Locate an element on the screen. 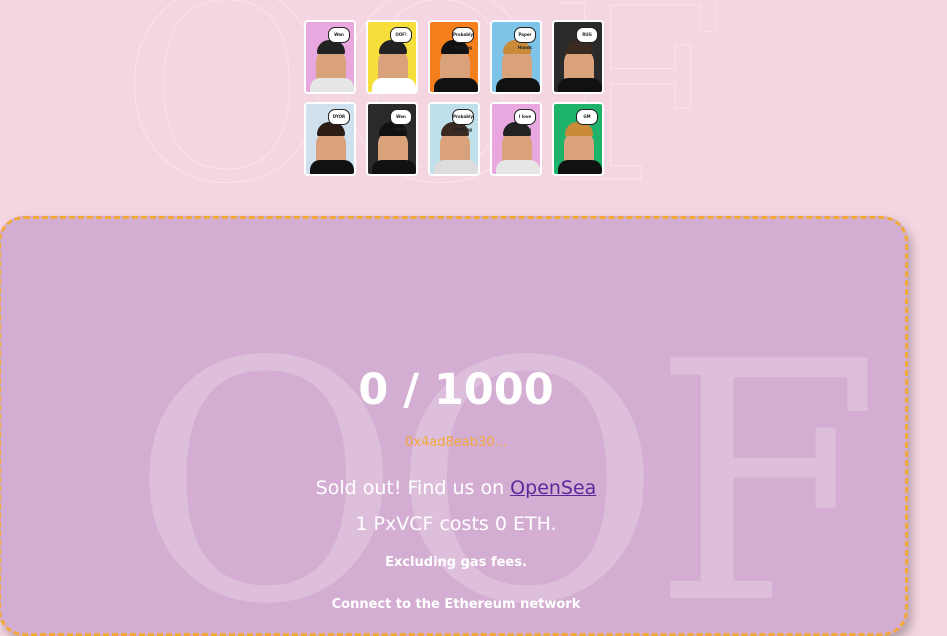 This screenshot has width=947, height=636. nft-card: Wen Mint is located at coordinates (330, 57).